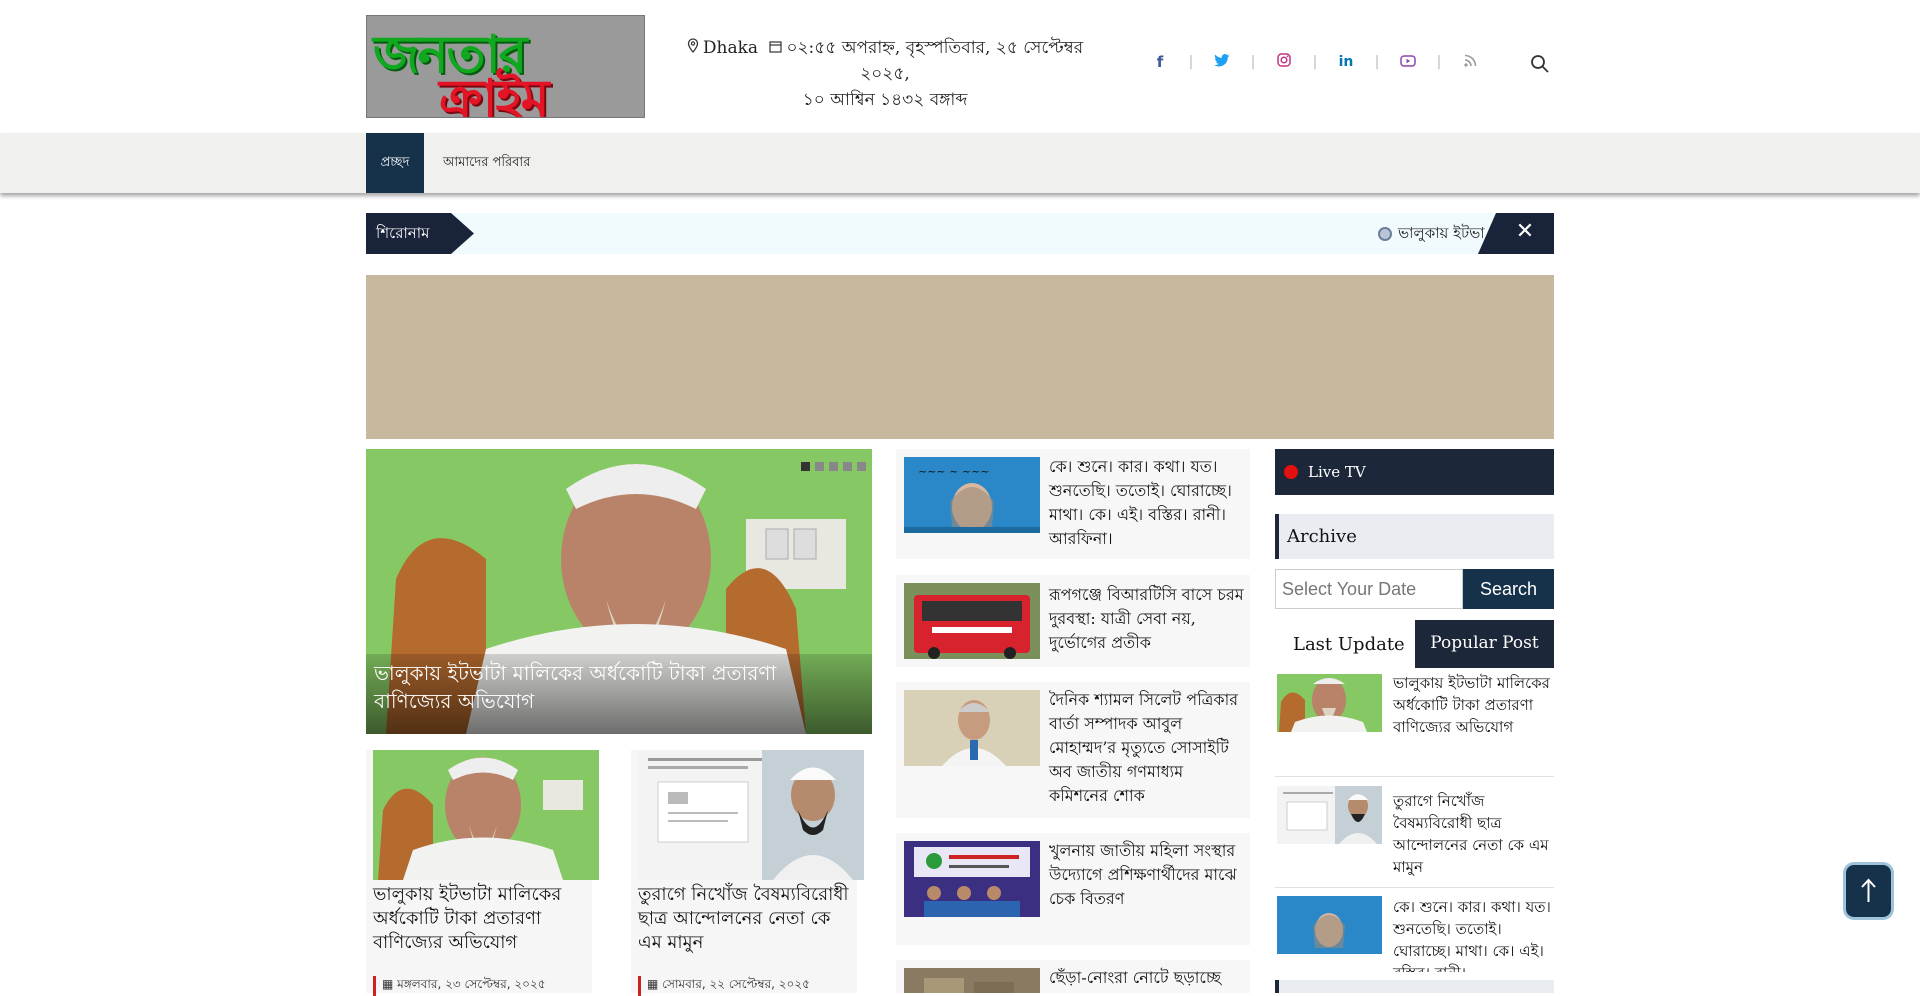 Image resolution: width=1920 pixels, height=996 pixels. What do you see at coordinates (1369, 589) in the screenshot?
I see `archive-date-input: Select Your Date` at bounding box center [1369, 589].